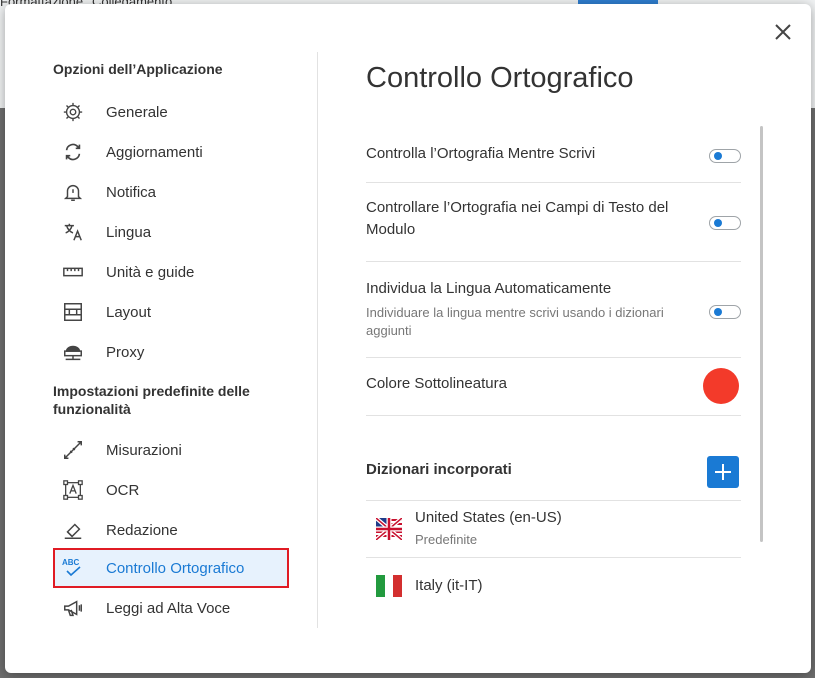 The image size is (815, 678). I want to click on dictionary-name: United States (en-US), so click(488, 517).